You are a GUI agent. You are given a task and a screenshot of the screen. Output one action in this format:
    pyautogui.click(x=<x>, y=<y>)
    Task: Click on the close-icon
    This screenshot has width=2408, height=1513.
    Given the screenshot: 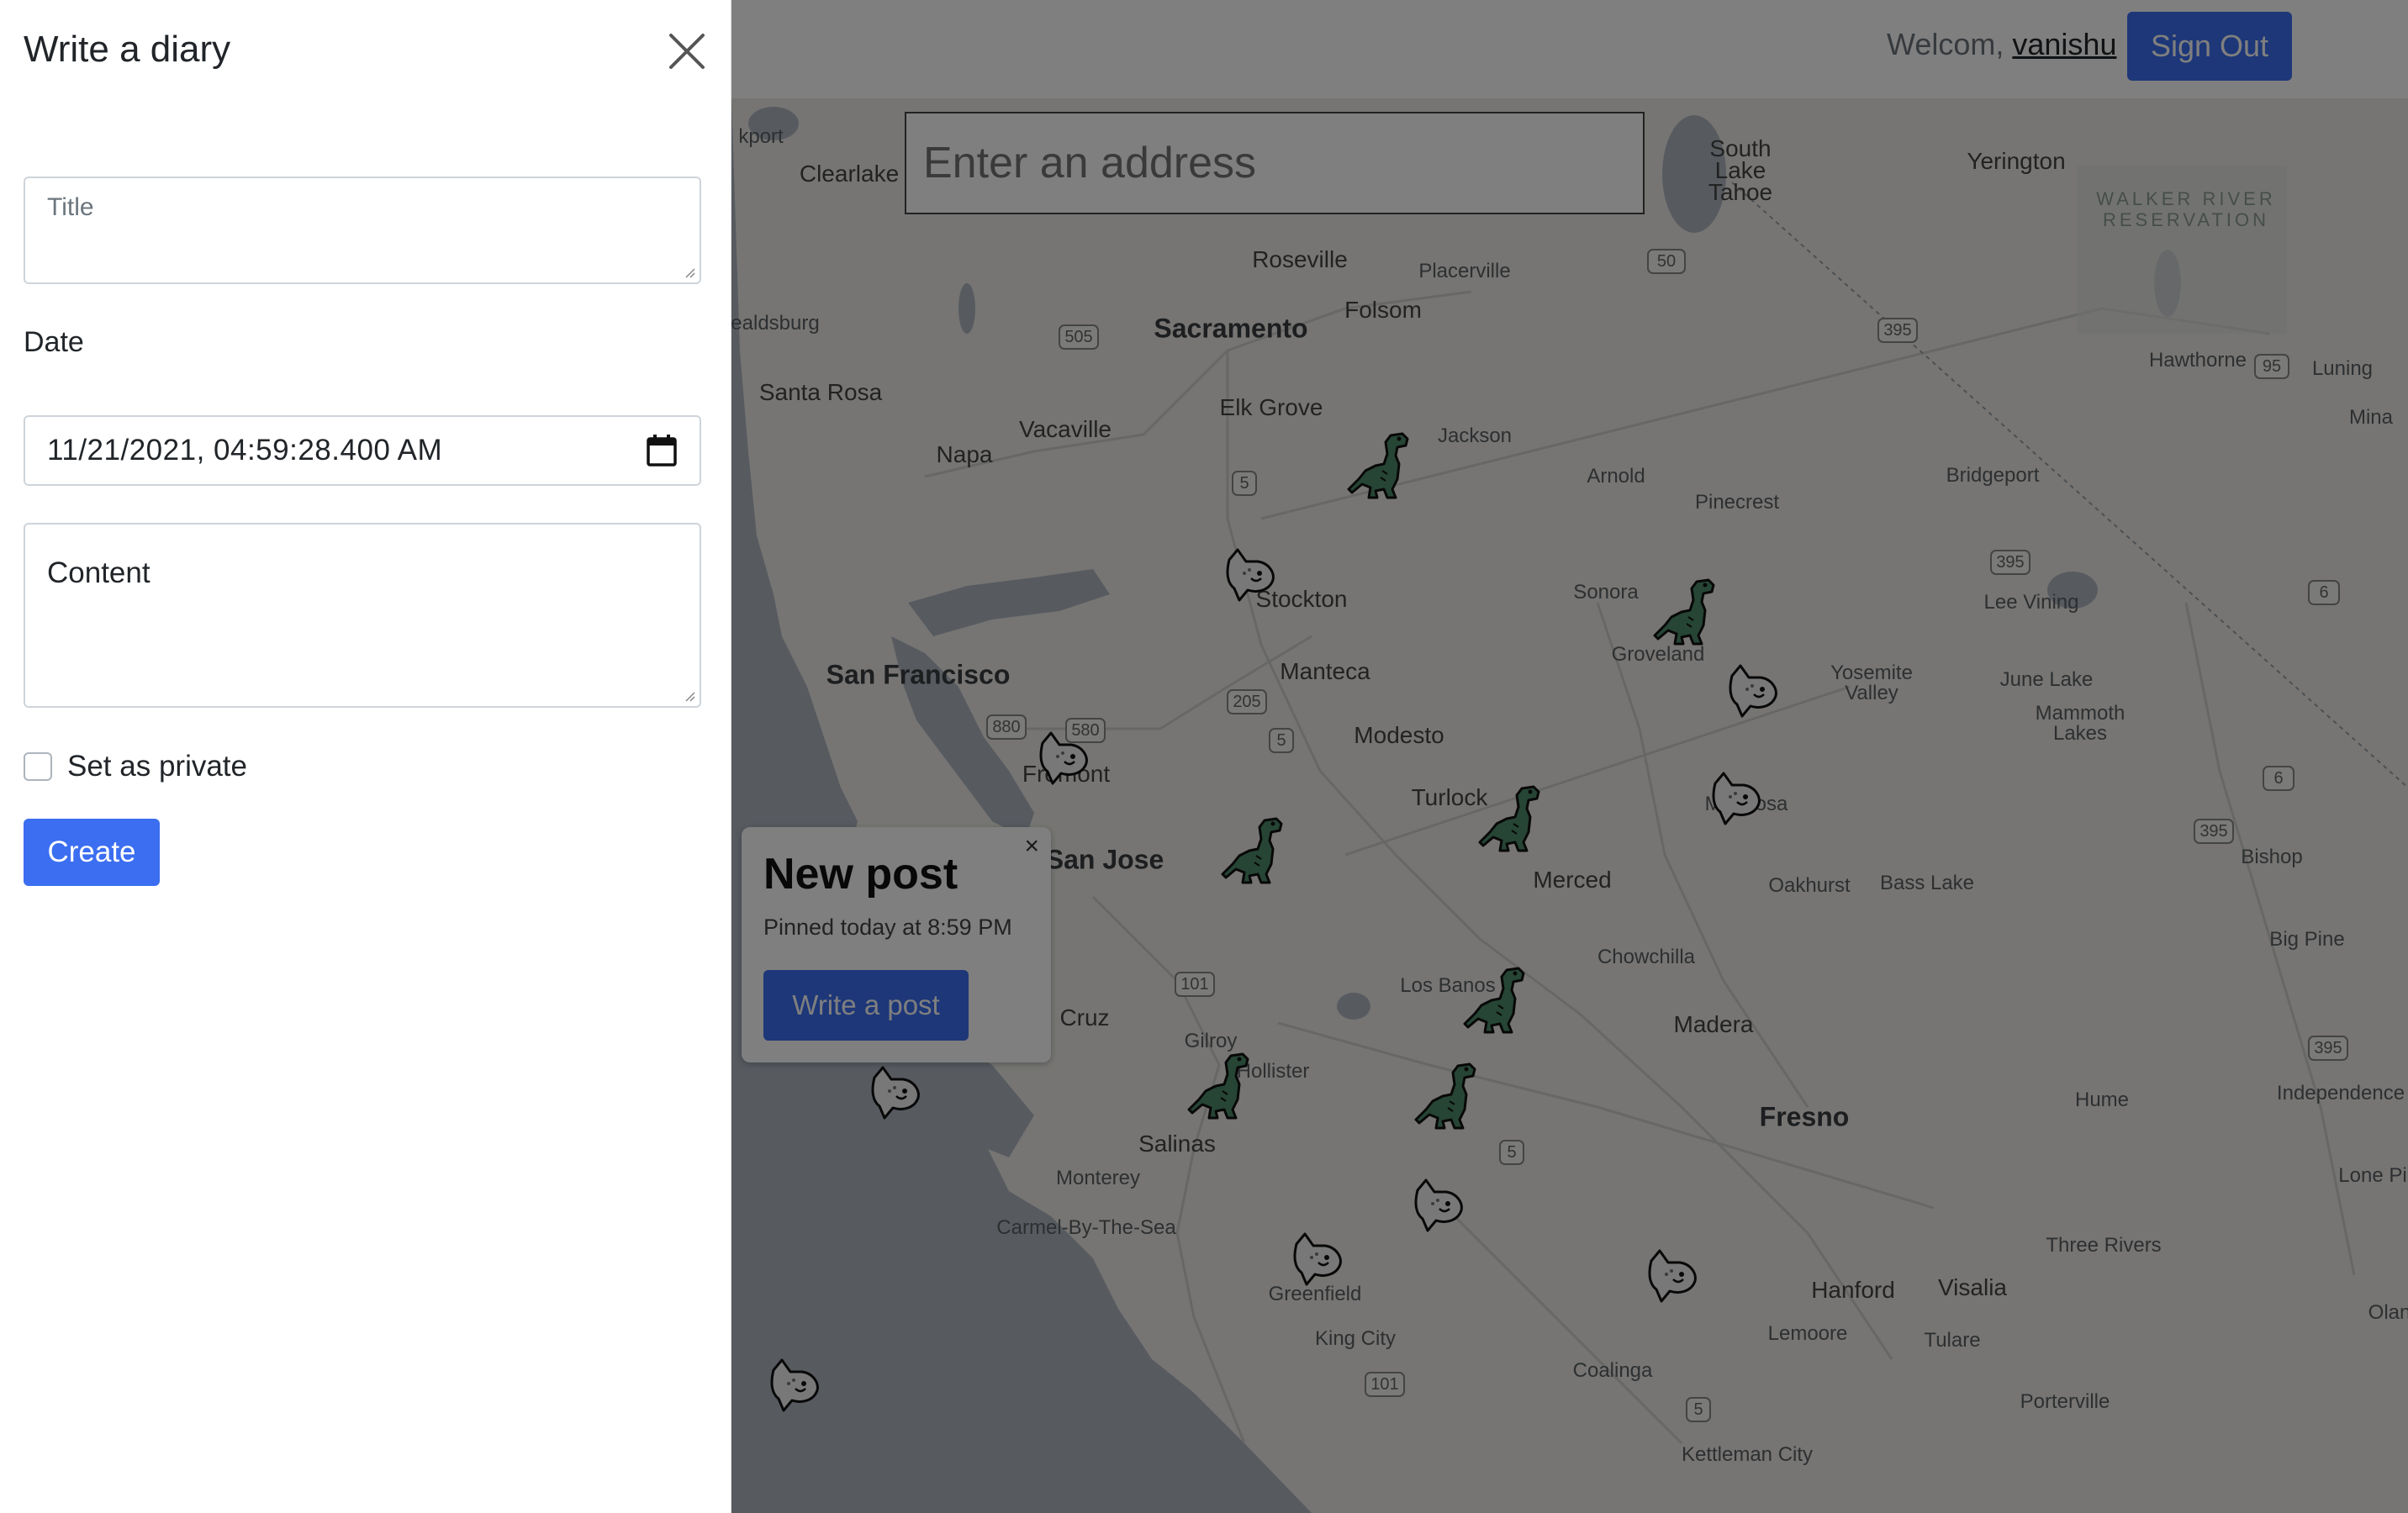 What is the action you would take?
    pyautogui.click(x=687, y=51)
    